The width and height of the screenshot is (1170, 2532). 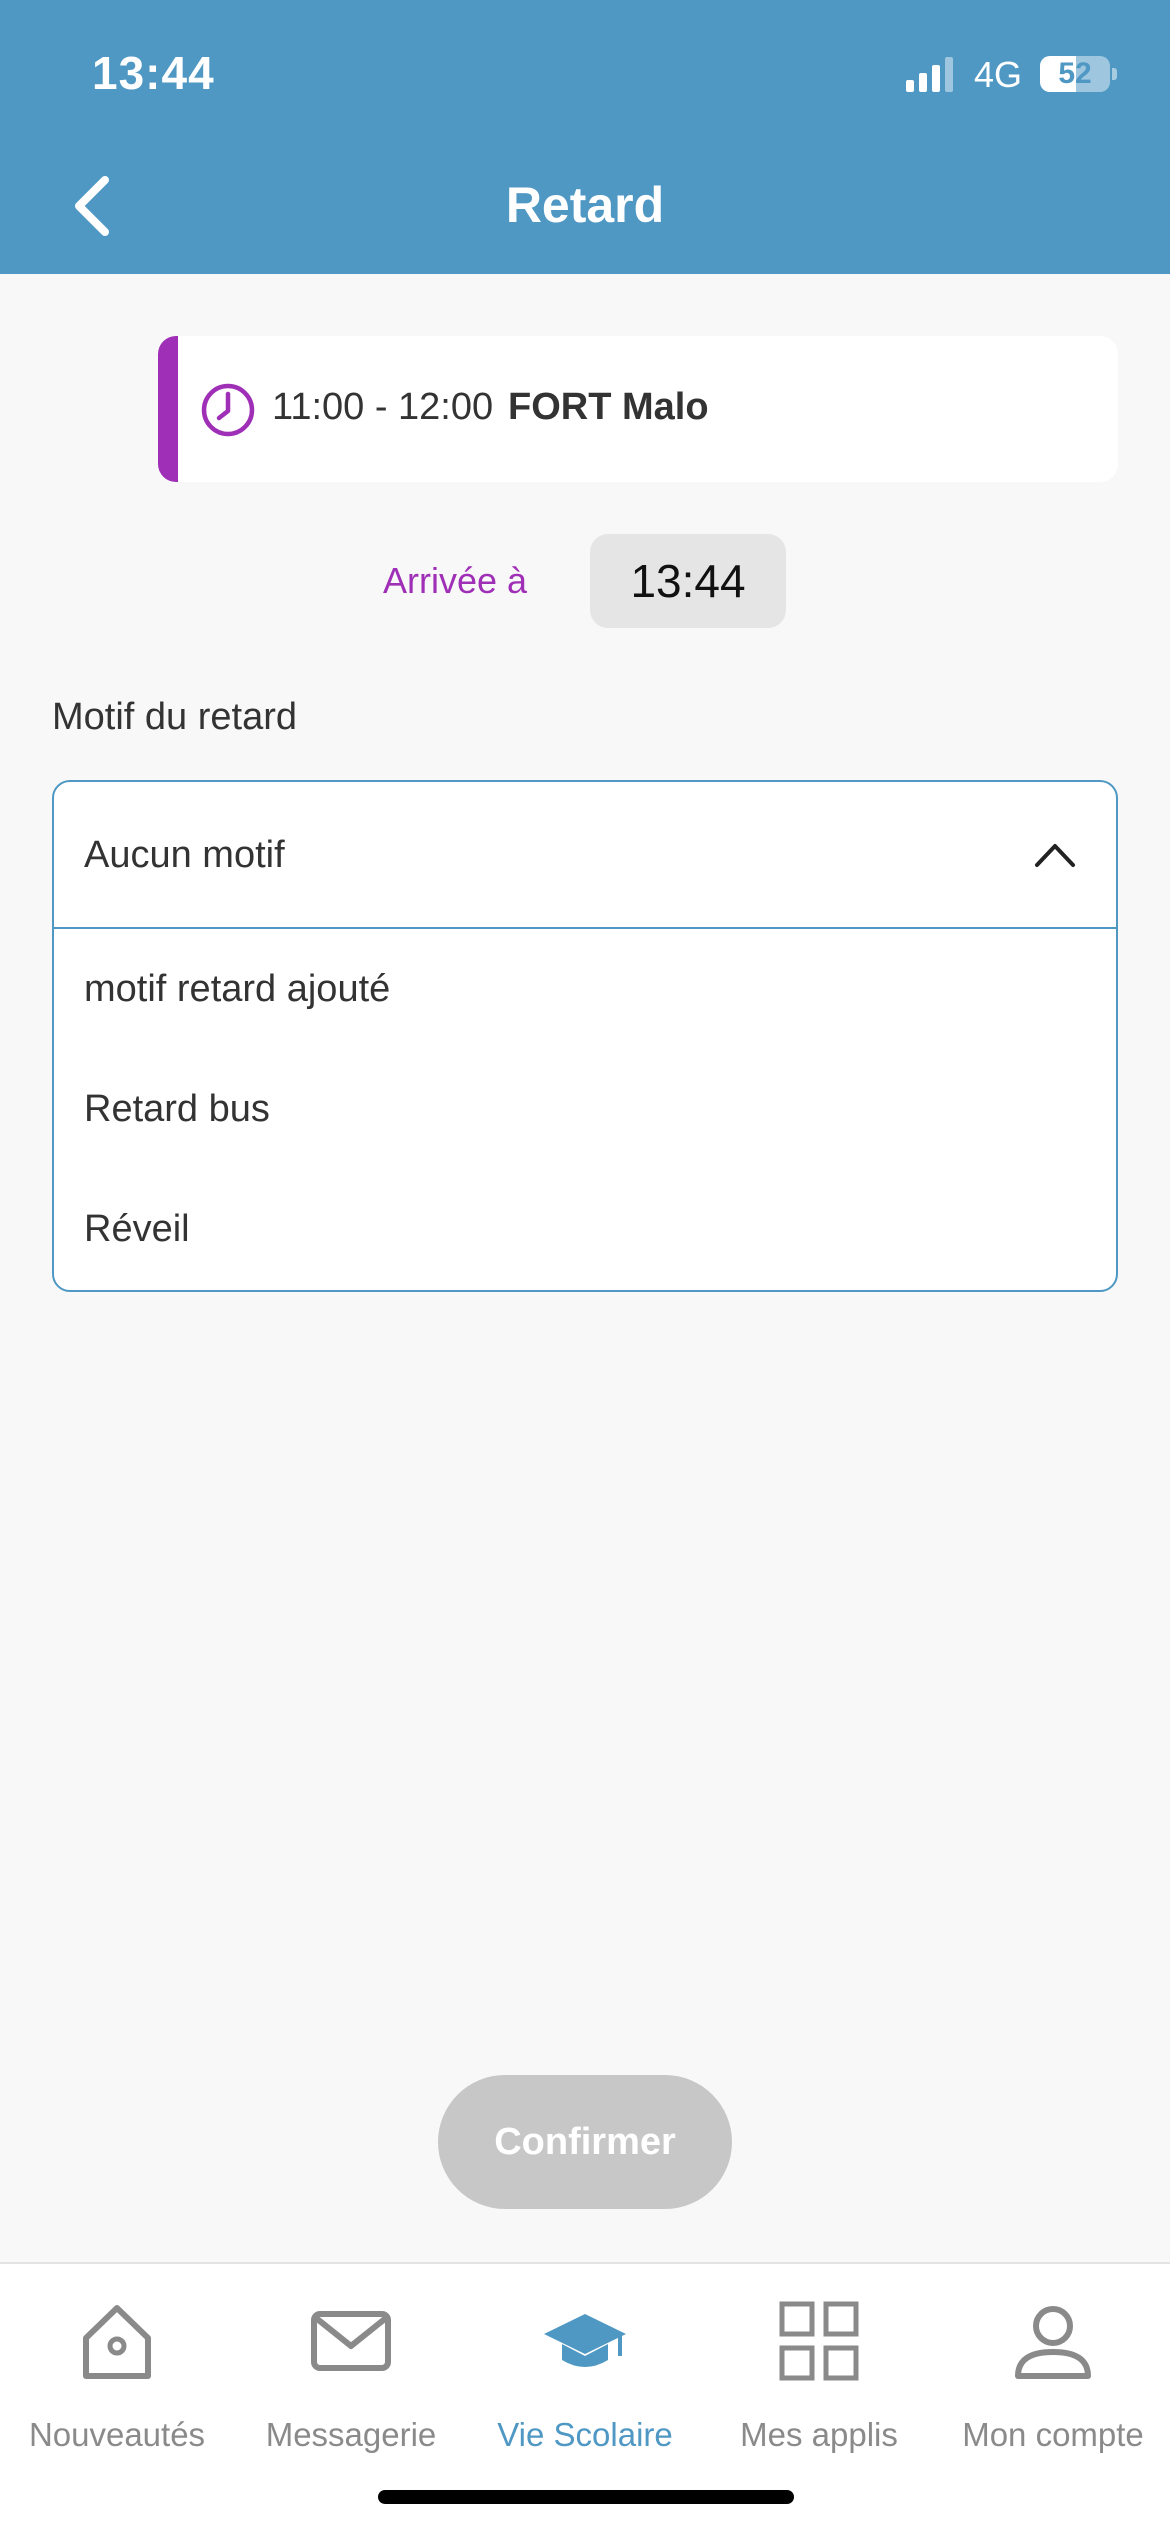 What do you see at coordinates (117, 2434) in the screenshot?
I see `tab-label: Nouveautés` at bounding box center [117, 2434].